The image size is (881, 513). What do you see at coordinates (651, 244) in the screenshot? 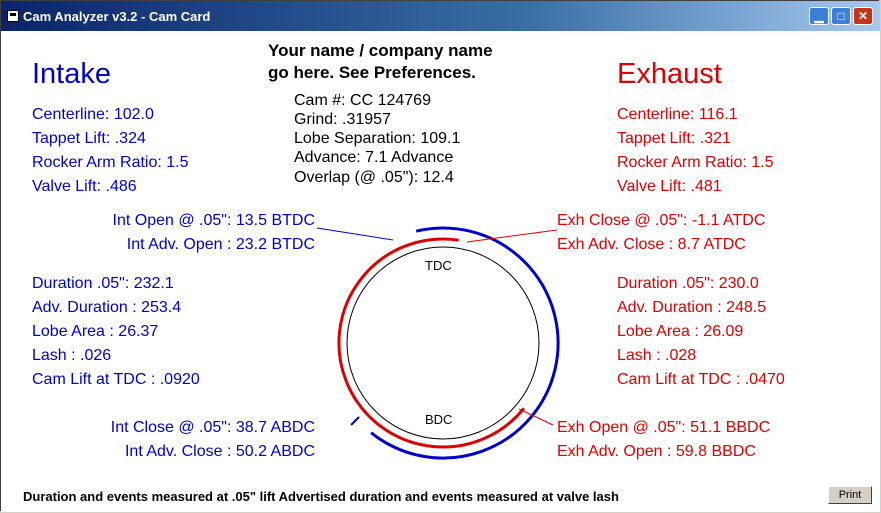
I see `exhaust-adv-close: Exh Adv. Close : 8.7 ATDC` at bounding box center [651, 244].